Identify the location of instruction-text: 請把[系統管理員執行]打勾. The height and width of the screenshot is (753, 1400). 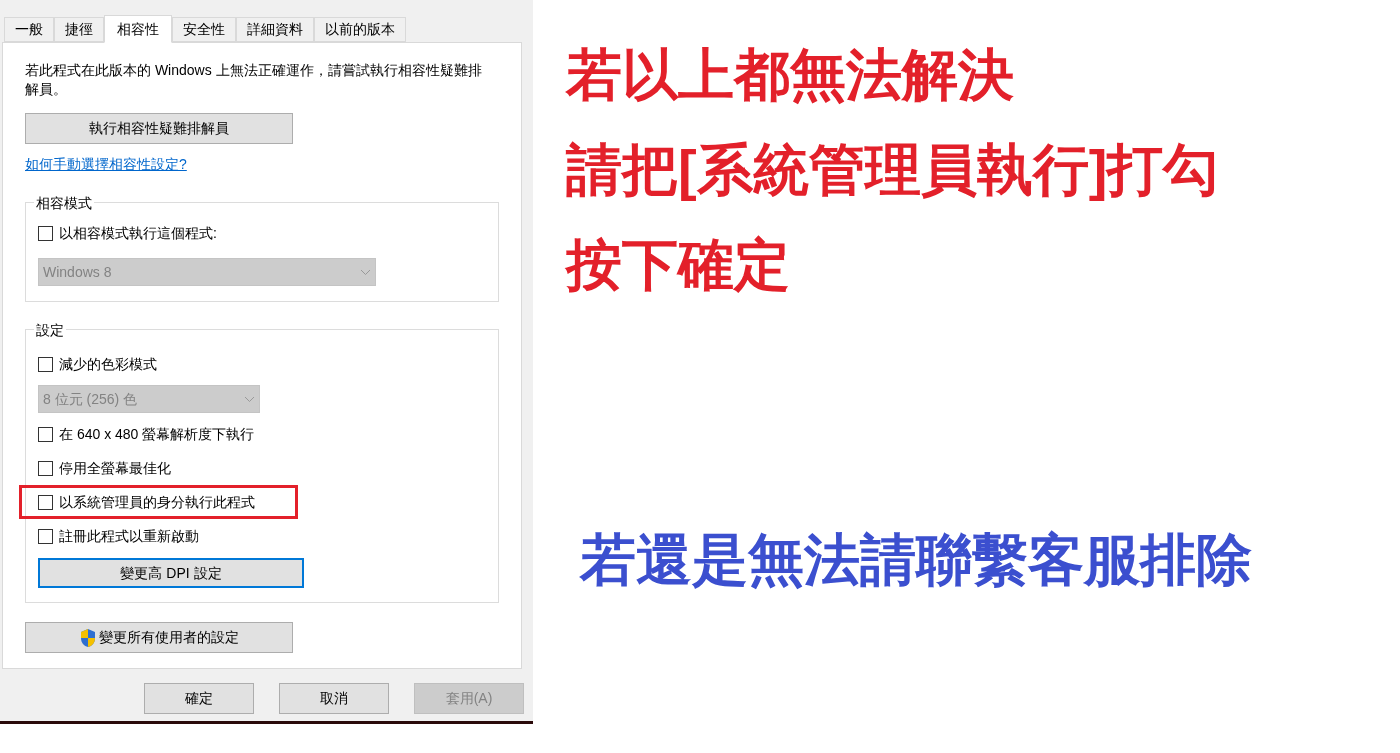
(893, 170).